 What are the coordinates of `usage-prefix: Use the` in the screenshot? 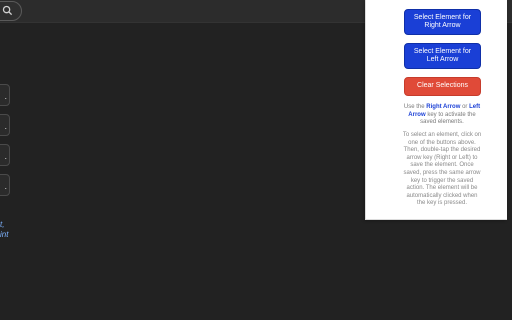 It's located at (414, 107).